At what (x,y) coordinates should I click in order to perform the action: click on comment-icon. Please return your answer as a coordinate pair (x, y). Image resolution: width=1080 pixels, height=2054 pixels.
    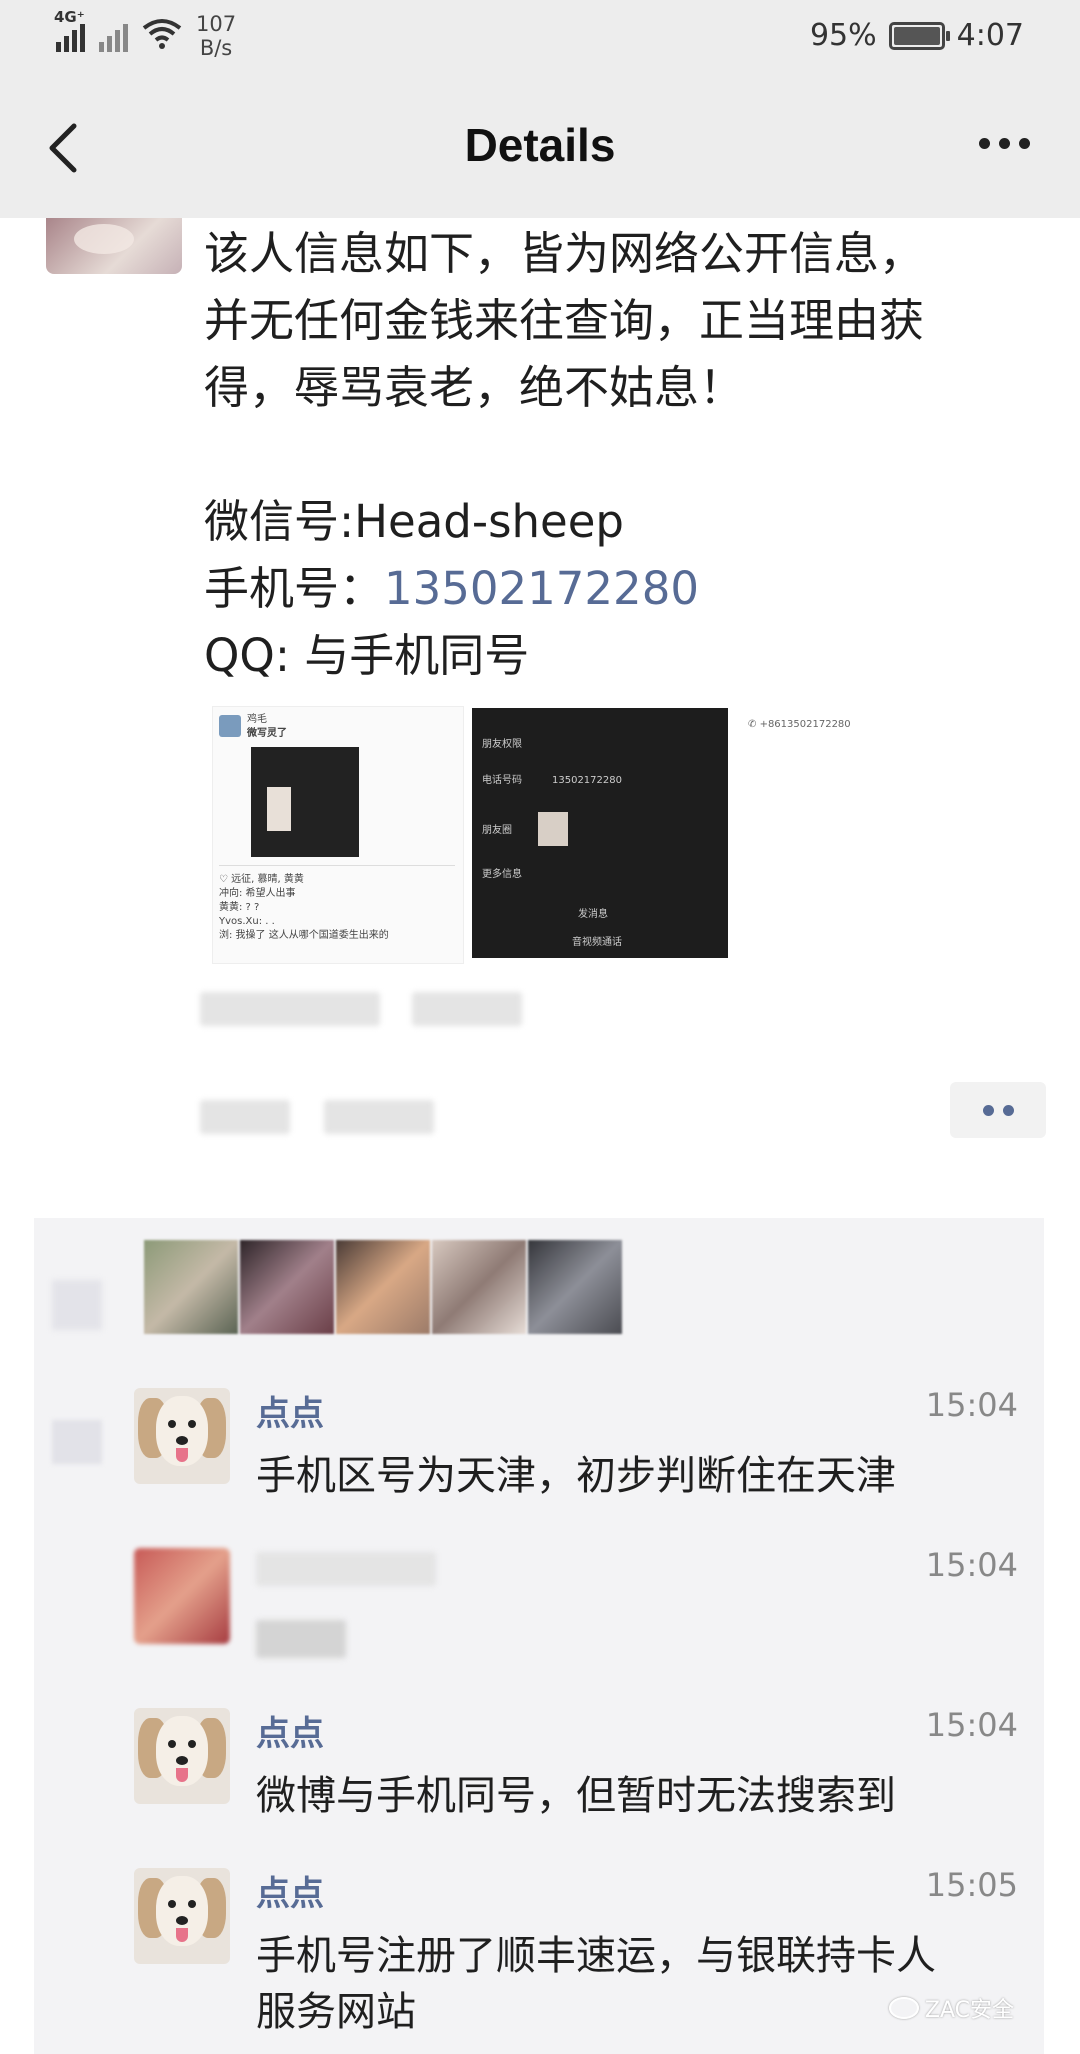
    Looking at the image, I should click on (77, 1442).